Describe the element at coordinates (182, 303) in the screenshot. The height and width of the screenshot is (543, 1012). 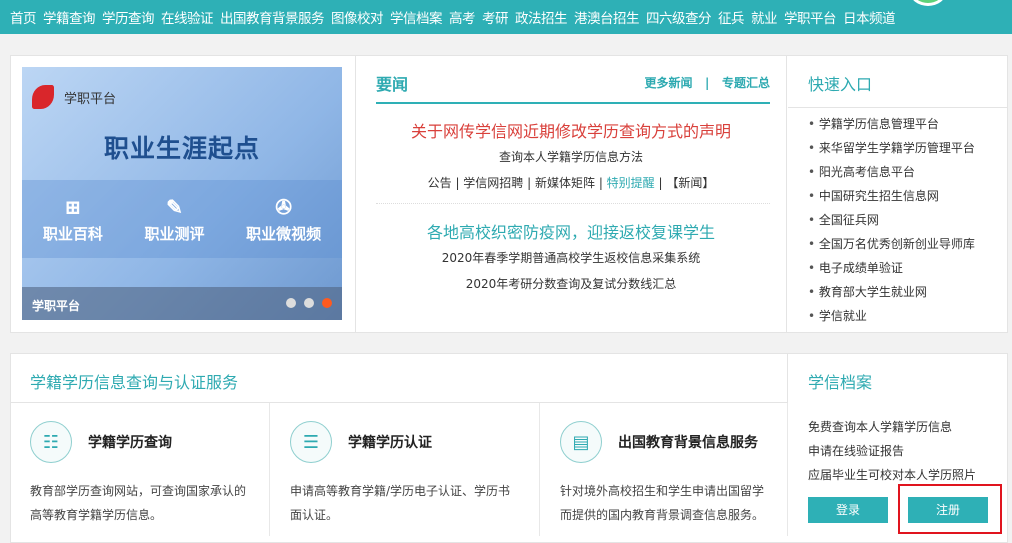
I see `banner-caption: 学职平台` at that location.